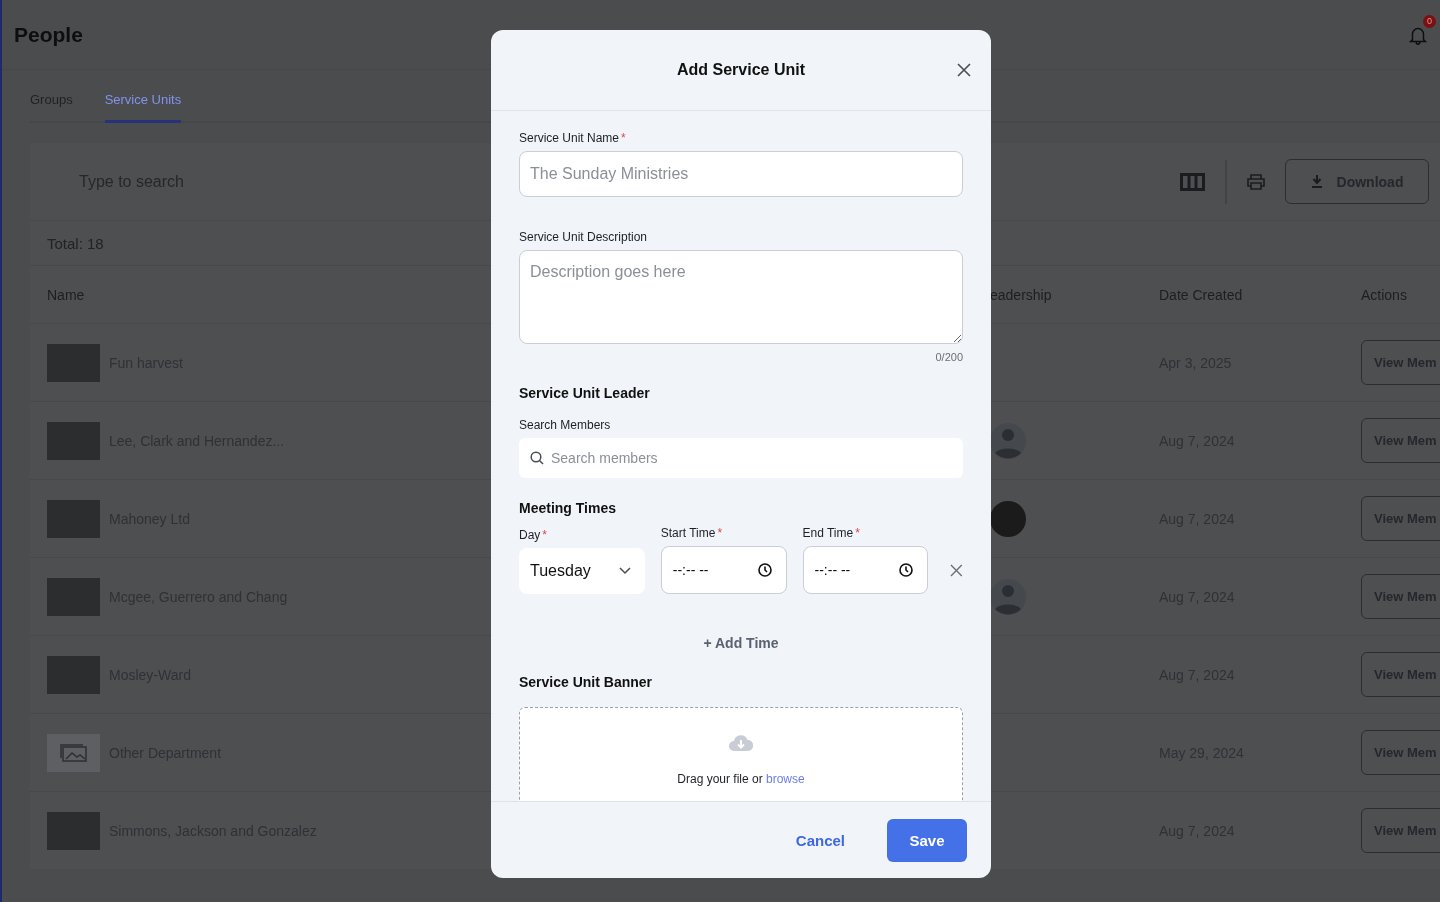 Image resolution: width=1440 pixels, height=902 pixels. I want to click on modal-title: Add Service Unit, so click(741, 70).